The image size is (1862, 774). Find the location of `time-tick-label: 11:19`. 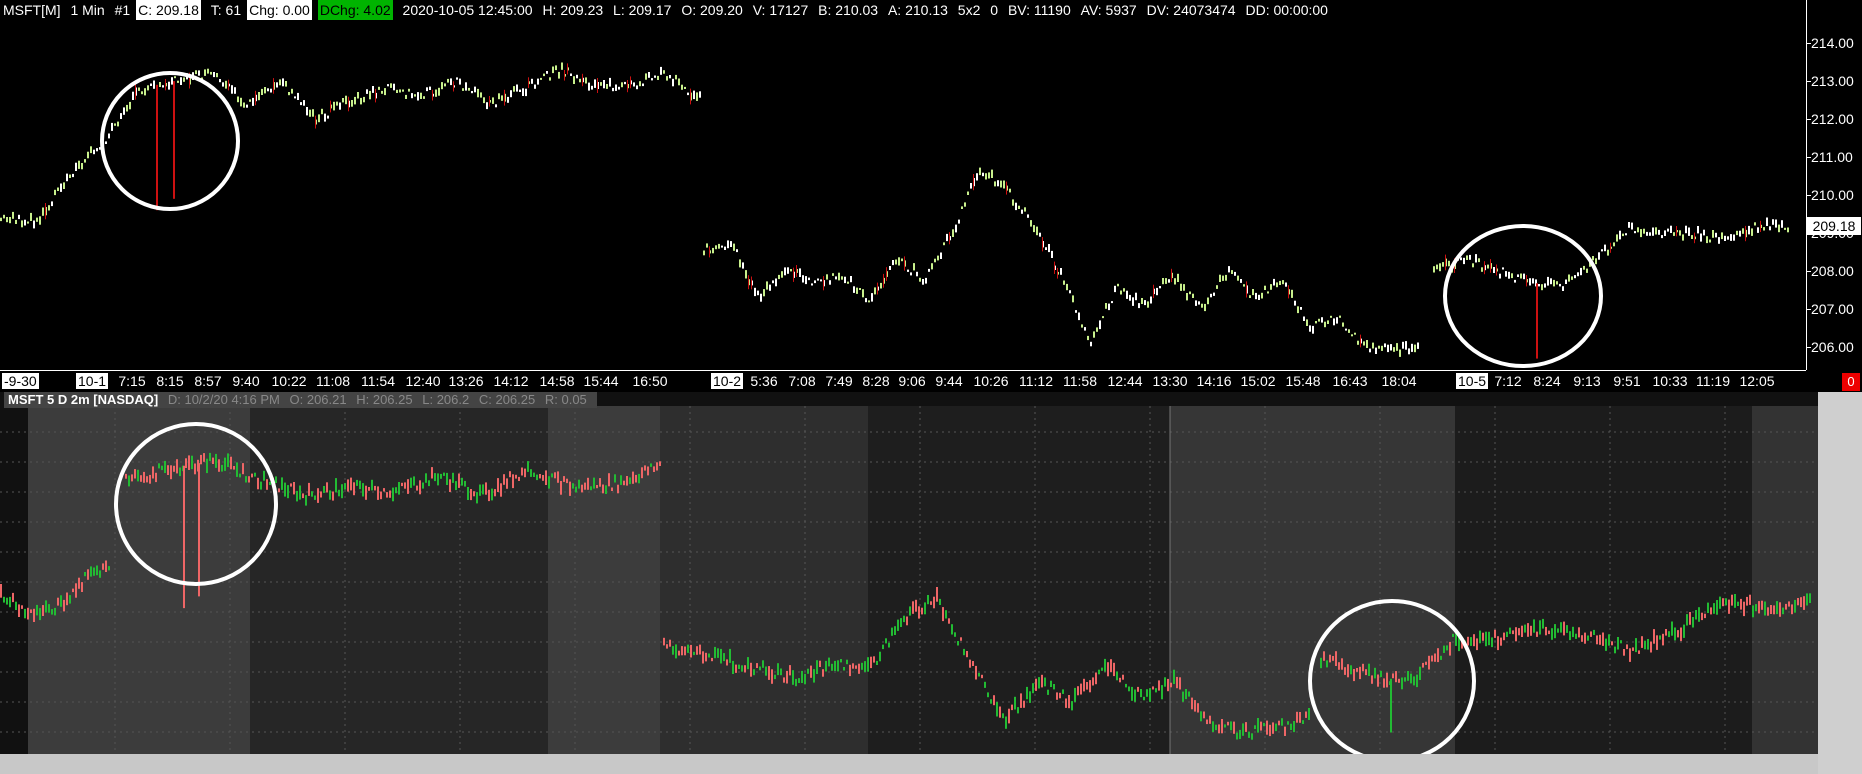

time-tick-label: 11:19 is located at coordinates (1713, 381).